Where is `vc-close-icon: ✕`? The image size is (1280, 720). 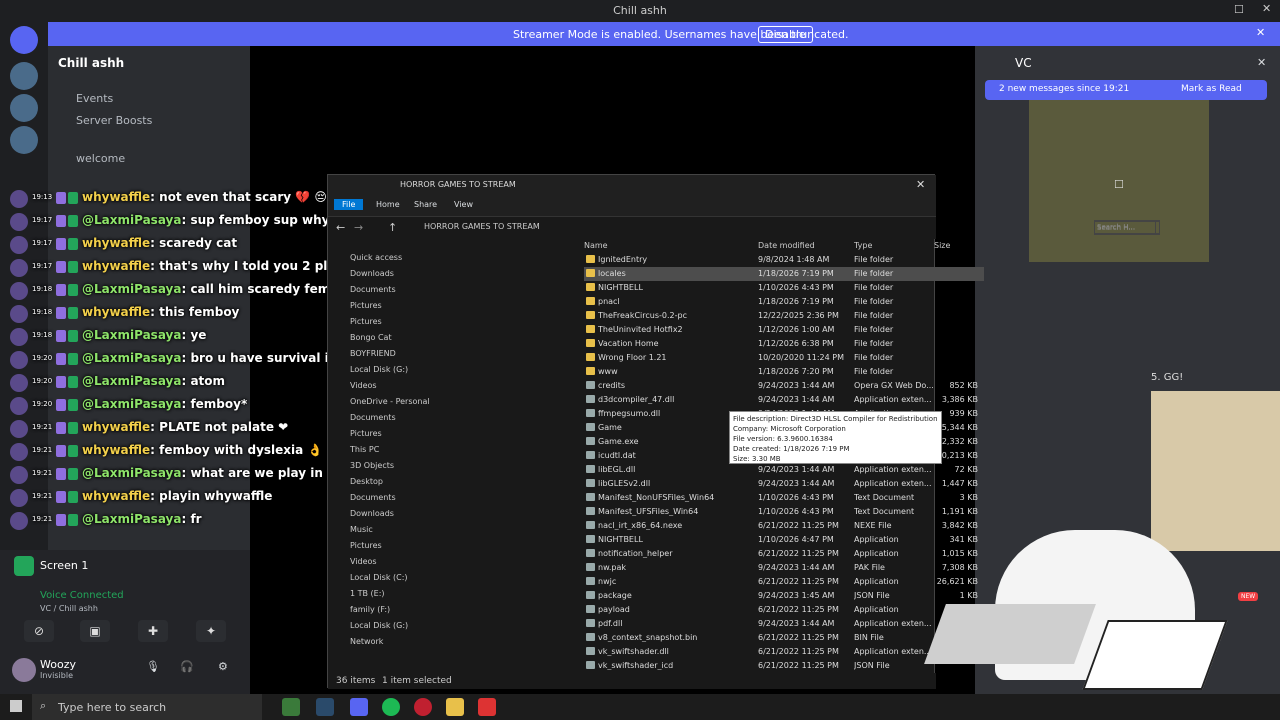 vc-close-icon: ✕ is located at coordinates (1261, 62).